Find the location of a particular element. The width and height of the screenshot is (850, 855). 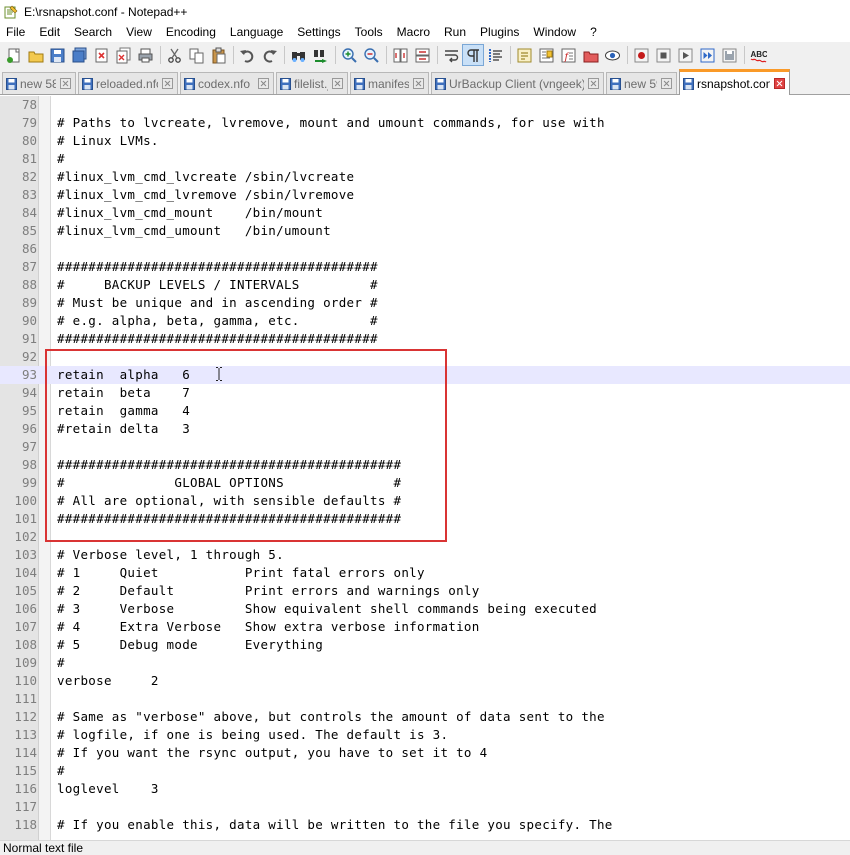

editor-line: 99 # GLOBAL OPTIONS # is located at coordinates (425, 483).